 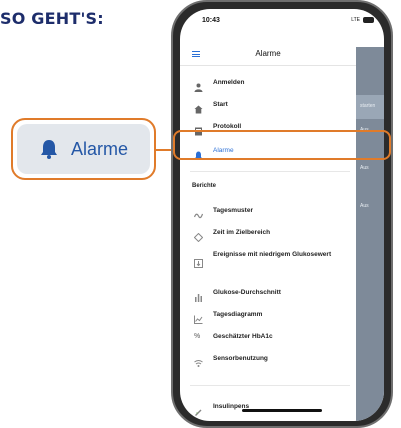 What do you see at coordinates (198, 317) in the screenshot?
I see `line-chart-icon` at bounding box center [198, 317].